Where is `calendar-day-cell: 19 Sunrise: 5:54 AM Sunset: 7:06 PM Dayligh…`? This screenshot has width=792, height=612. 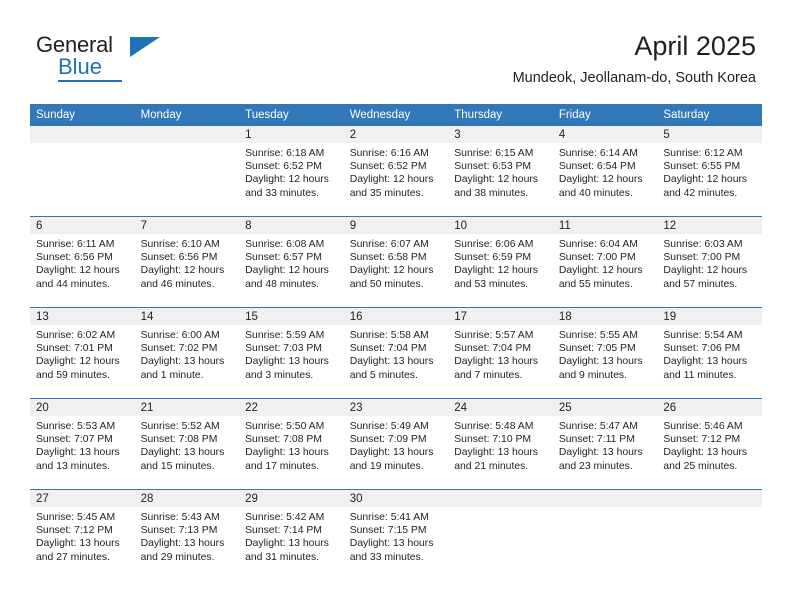 calendar-day-cell: 19 Sunrise: 5:54 AM Sunset: 7:06 PM Dayligh… is located at coordinates (709, 353).